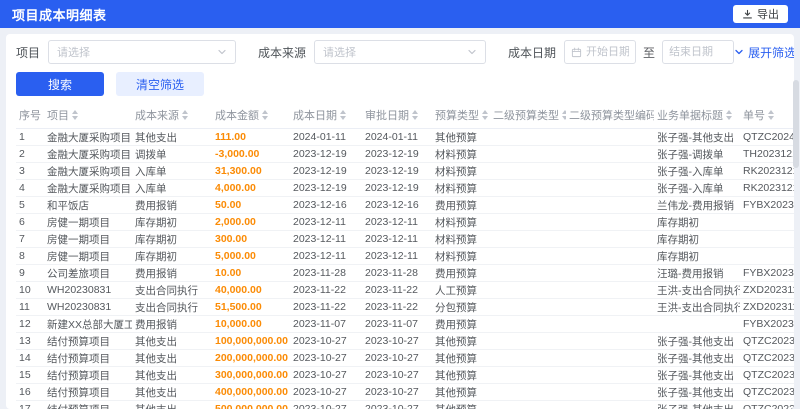  I want to click on table-cell: 2023-10-27, so click(397, 392).